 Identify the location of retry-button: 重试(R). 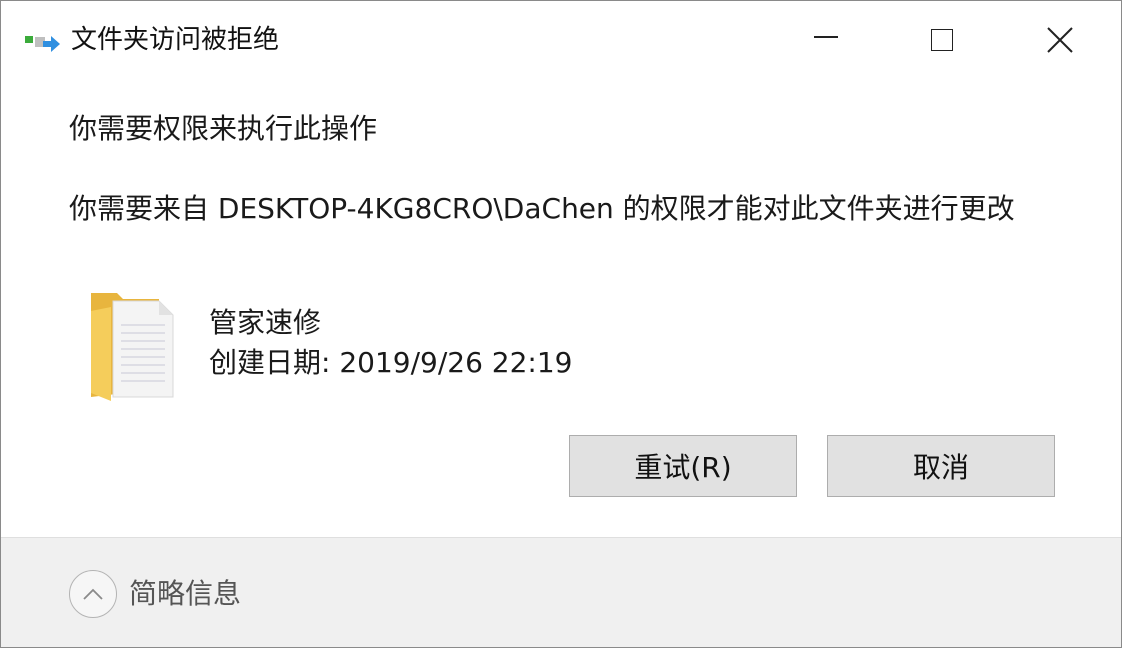
(683, 466).